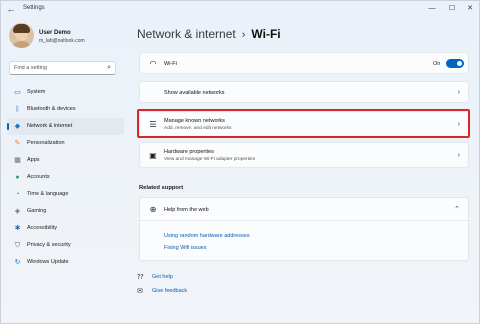 Image resolution: width=480 pixels, height=324 pixels. I want to click on page-title: Wi-Fi, so click(266, 34).